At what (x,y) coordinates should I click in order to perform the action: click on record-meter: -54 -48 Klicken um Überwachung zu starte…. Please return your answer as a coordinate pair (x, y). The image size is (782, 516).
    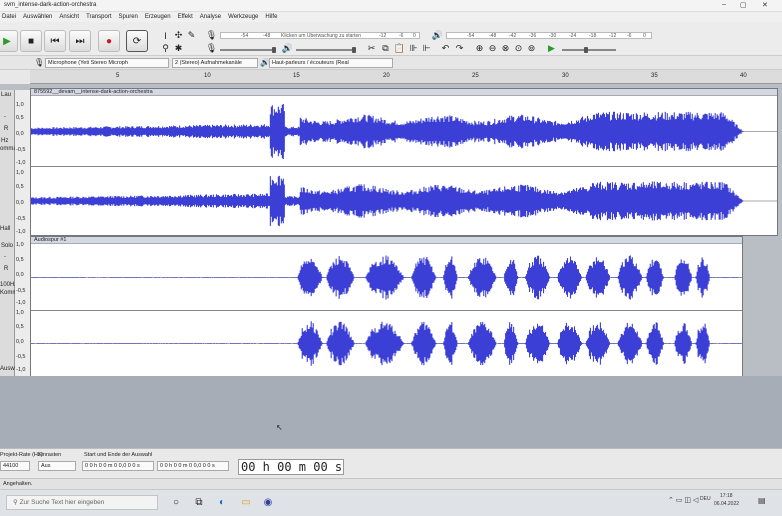
    Looking at the image, I should click on (320, 35).